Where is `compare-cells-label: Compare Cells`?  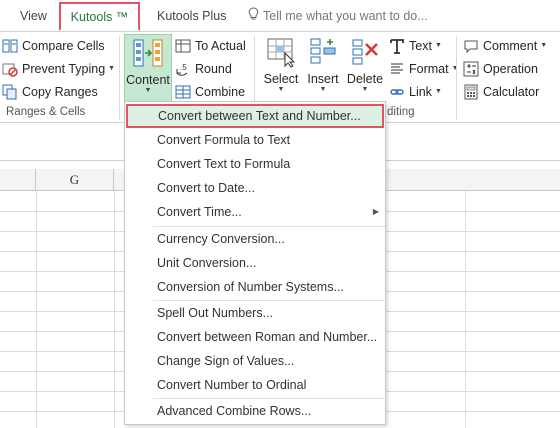 compare-cells-label: Compare Cells is located at coordinates (63, 46).